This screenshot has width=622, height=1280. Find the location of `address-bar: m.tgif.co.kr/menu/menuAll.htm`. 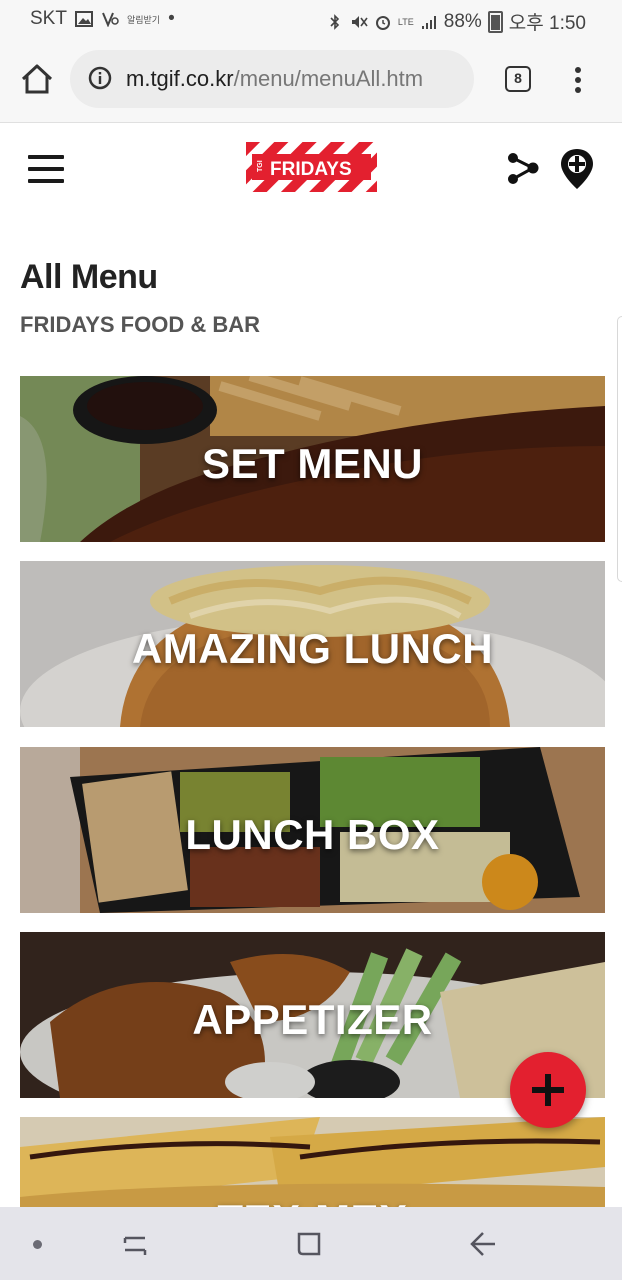

address-bar: m.tgif.co.kr/menu/menuAll.htm is located at coordinates (272, 79).